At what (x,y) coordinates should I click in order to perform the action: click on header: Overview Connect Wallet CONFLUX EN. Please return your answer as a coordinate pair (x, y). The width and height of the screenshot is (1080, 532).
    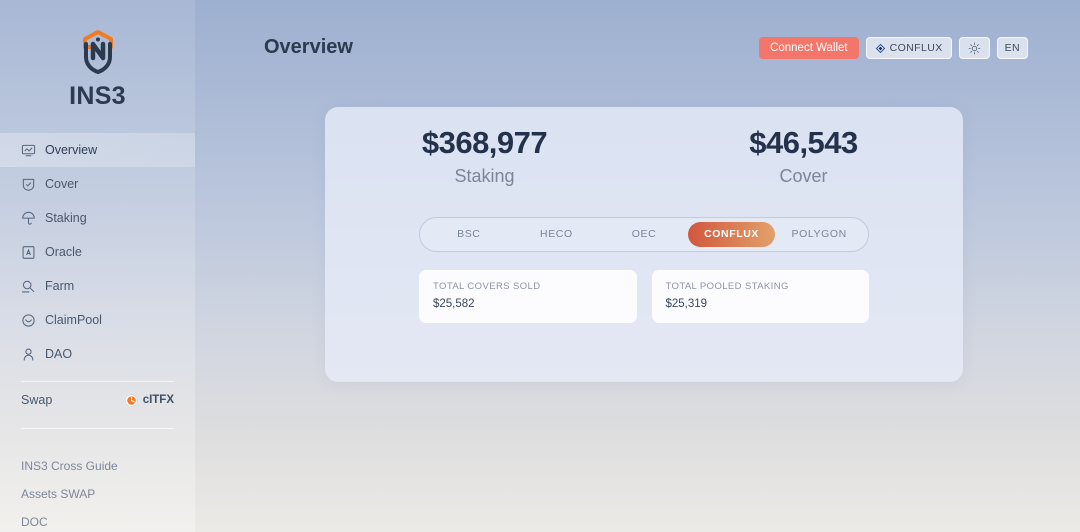
    Looking at the image, I should click on (637, 48).